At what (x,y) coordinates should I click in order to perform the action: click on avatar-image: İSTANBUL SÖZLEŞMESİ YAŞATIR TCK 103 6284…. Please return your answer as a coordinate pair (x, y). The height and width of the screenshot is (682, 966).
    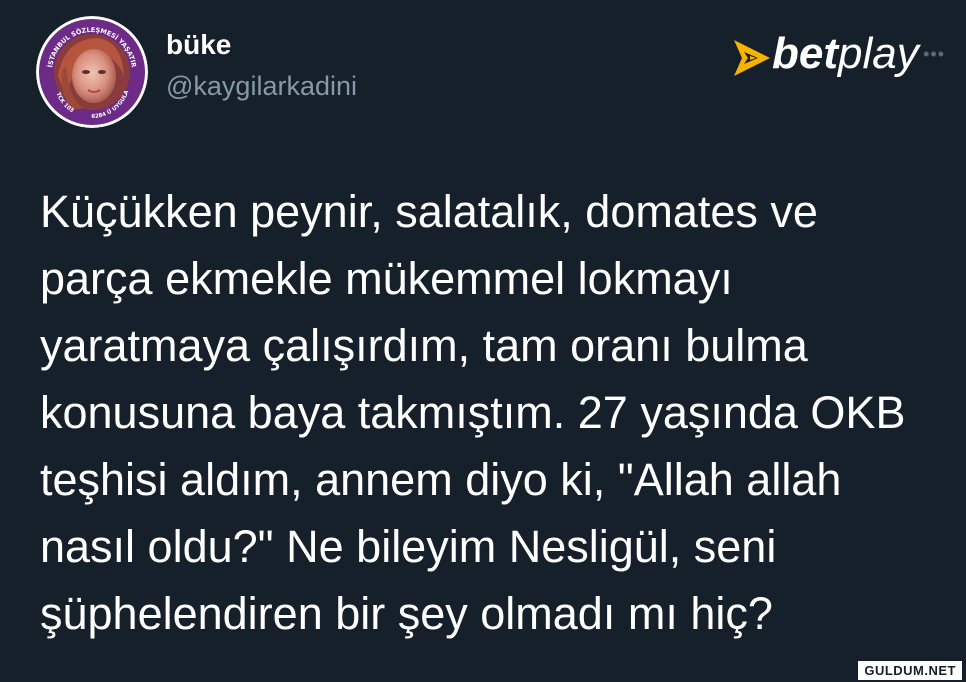
    Looking at the image, I should click on (92, 72).